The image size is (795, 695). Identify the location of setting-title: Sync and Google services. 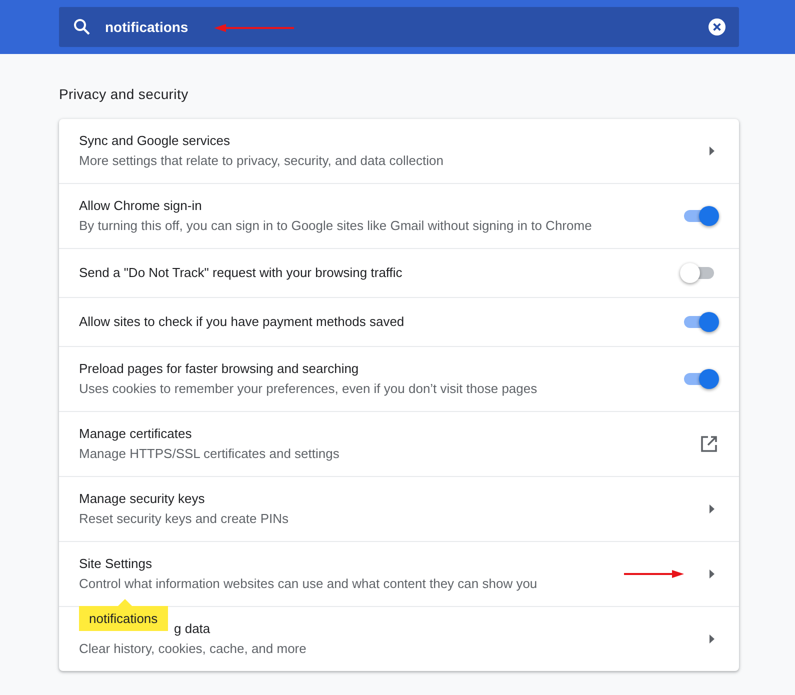
(155, 141).